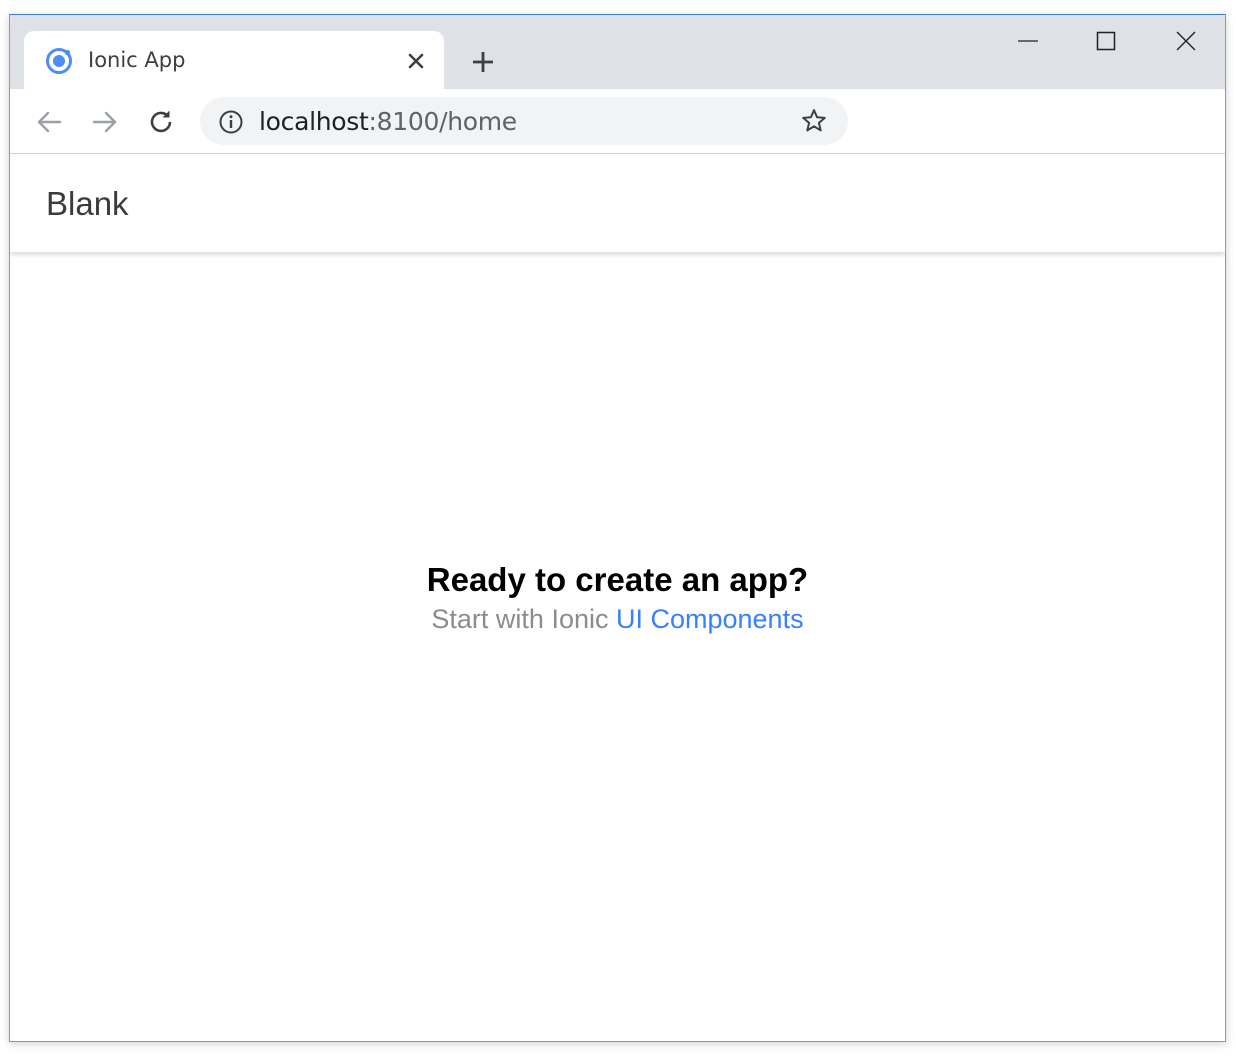 The image size is (1236, 1056). What do you see at coordinates (523, 619) in the screenshot?
I see `subtitle-prefix: Start with Ionic` at bounding box center [523, 619].